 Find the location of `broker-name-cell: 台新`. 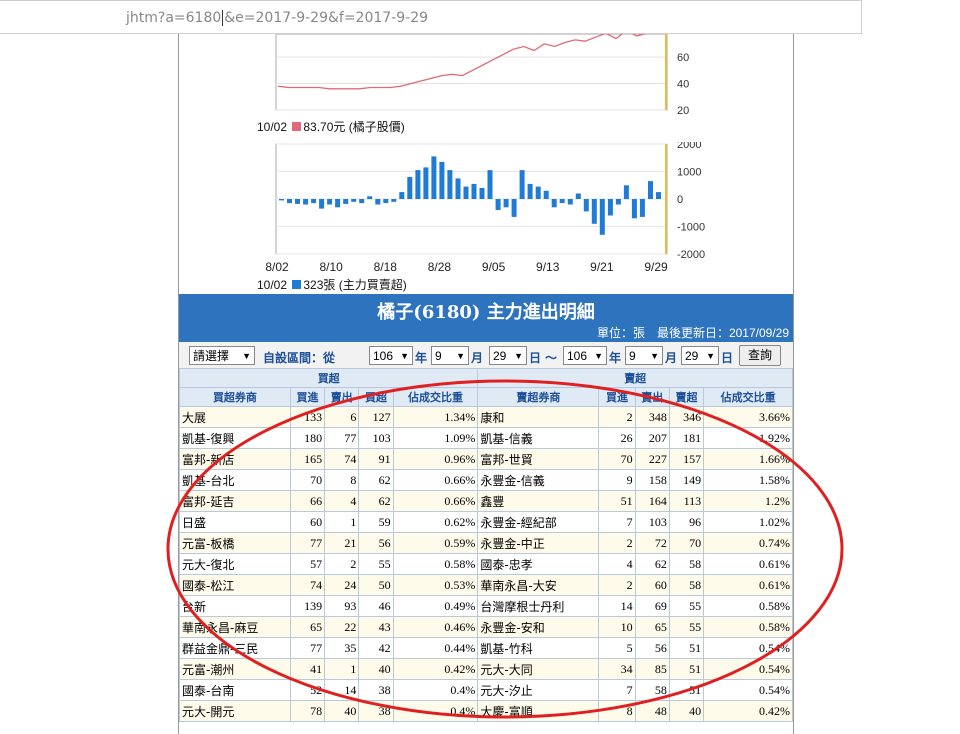

broker-name-cell: 台新 is located at coordinates (235, 606).